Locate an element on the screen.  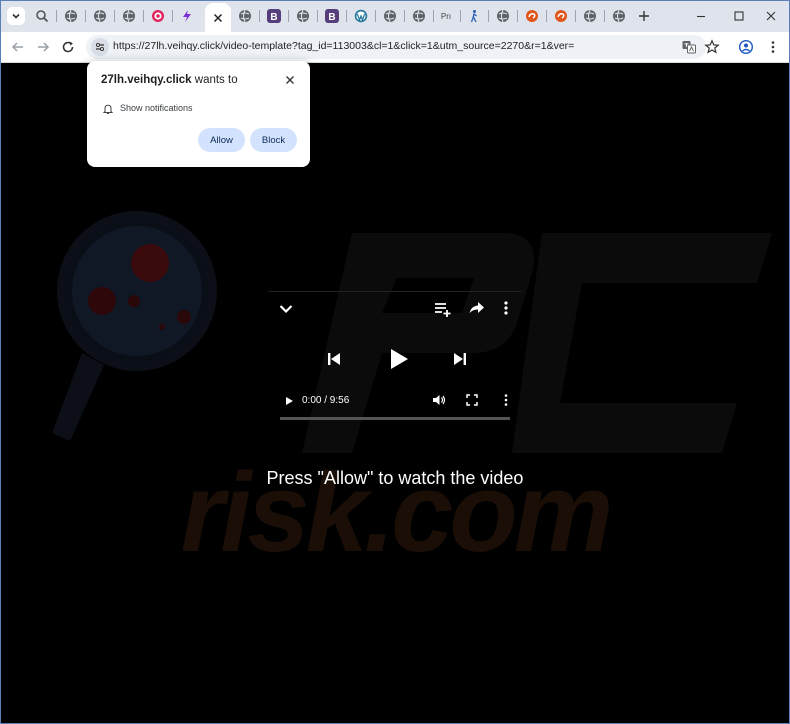
maximize-icon is located at coordinates (739, 16).